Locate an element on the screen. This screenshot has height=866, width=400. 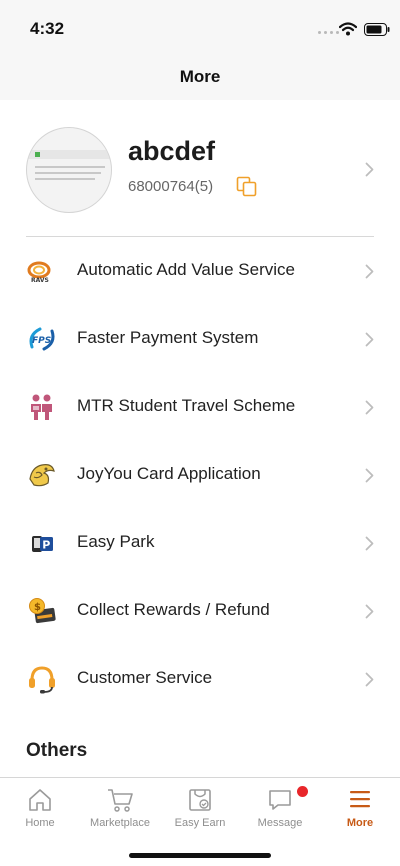
menu-item-label: Collect Rewards / Refund is located at coordinates (173, 609).